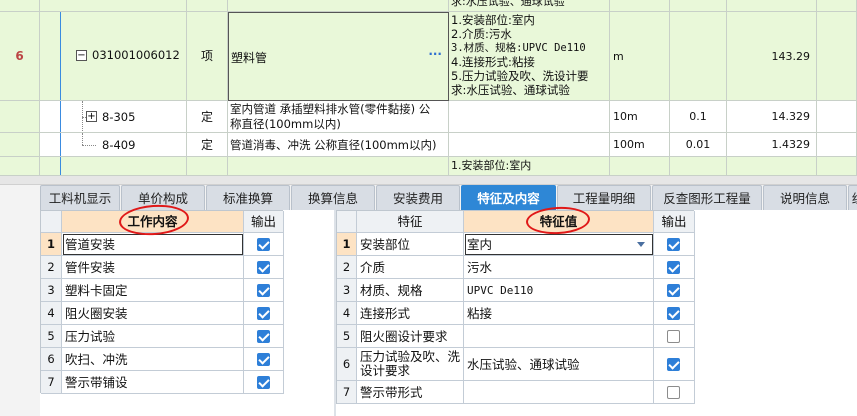 This screenshot has height=416, width=857. What do you see at coordinates (113, 117) in the screenshot?
I see `sub-code-cell: + 8-305` at bounding box center [113, 117].